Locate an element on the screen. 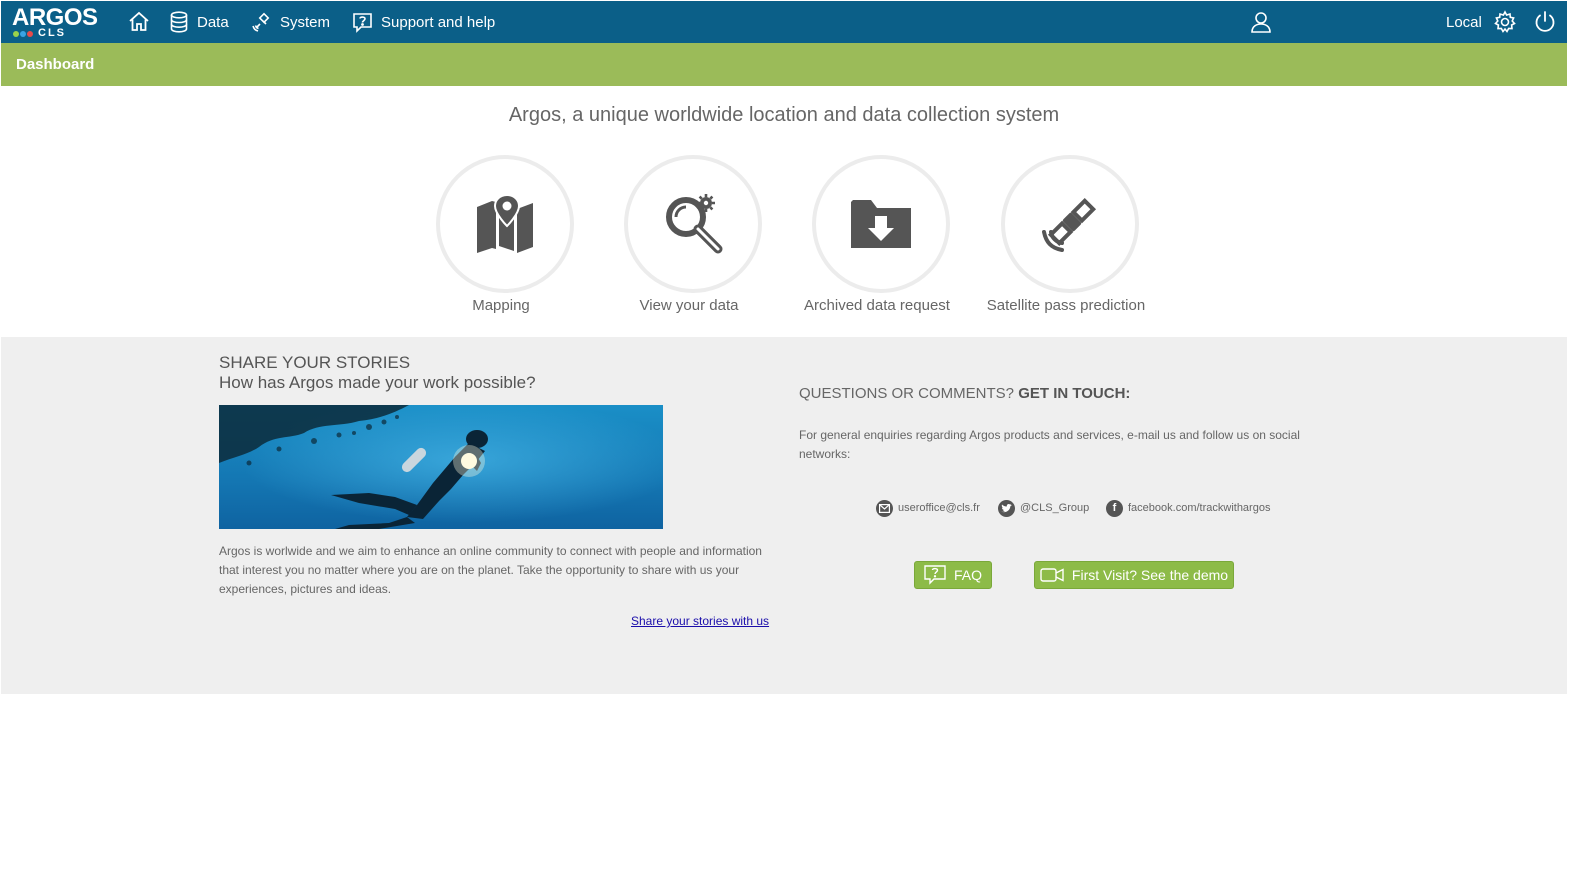 This screenshot has width=1581, height=889. tile-view-data: View your data is located at coordinates (694, 240).